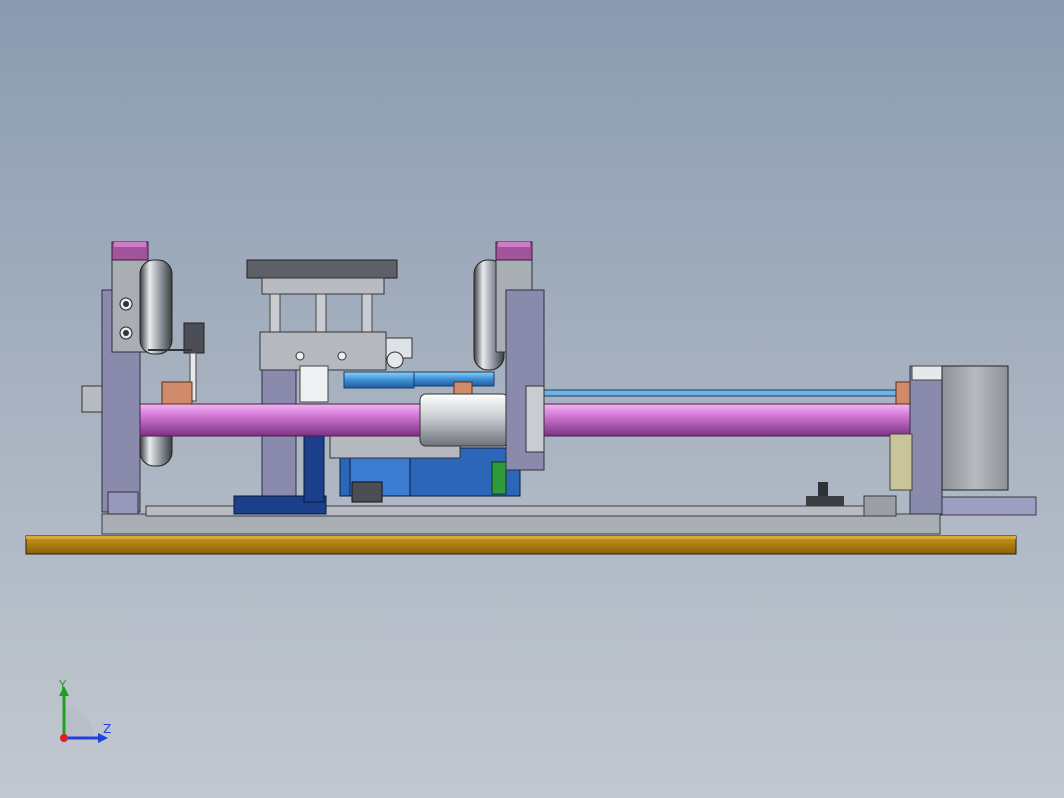 This screenshot has width=1064, height=798. What do you see at coordinates (107, 729) in the screenshot?
I see `z-axis-label: Z` at bounding box center [107, 729].